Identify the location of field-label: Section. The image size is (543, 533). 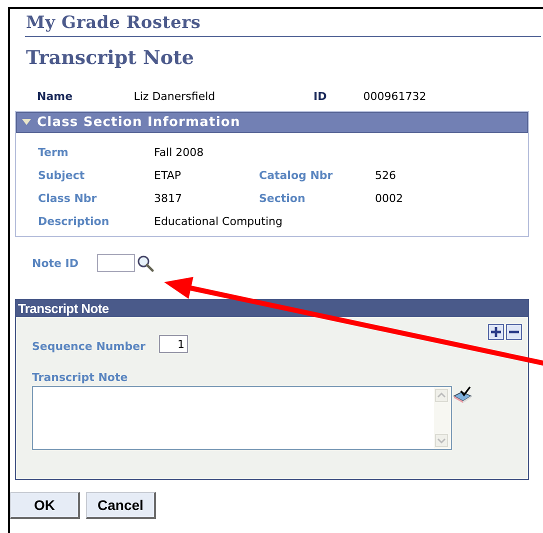
(282, 198).